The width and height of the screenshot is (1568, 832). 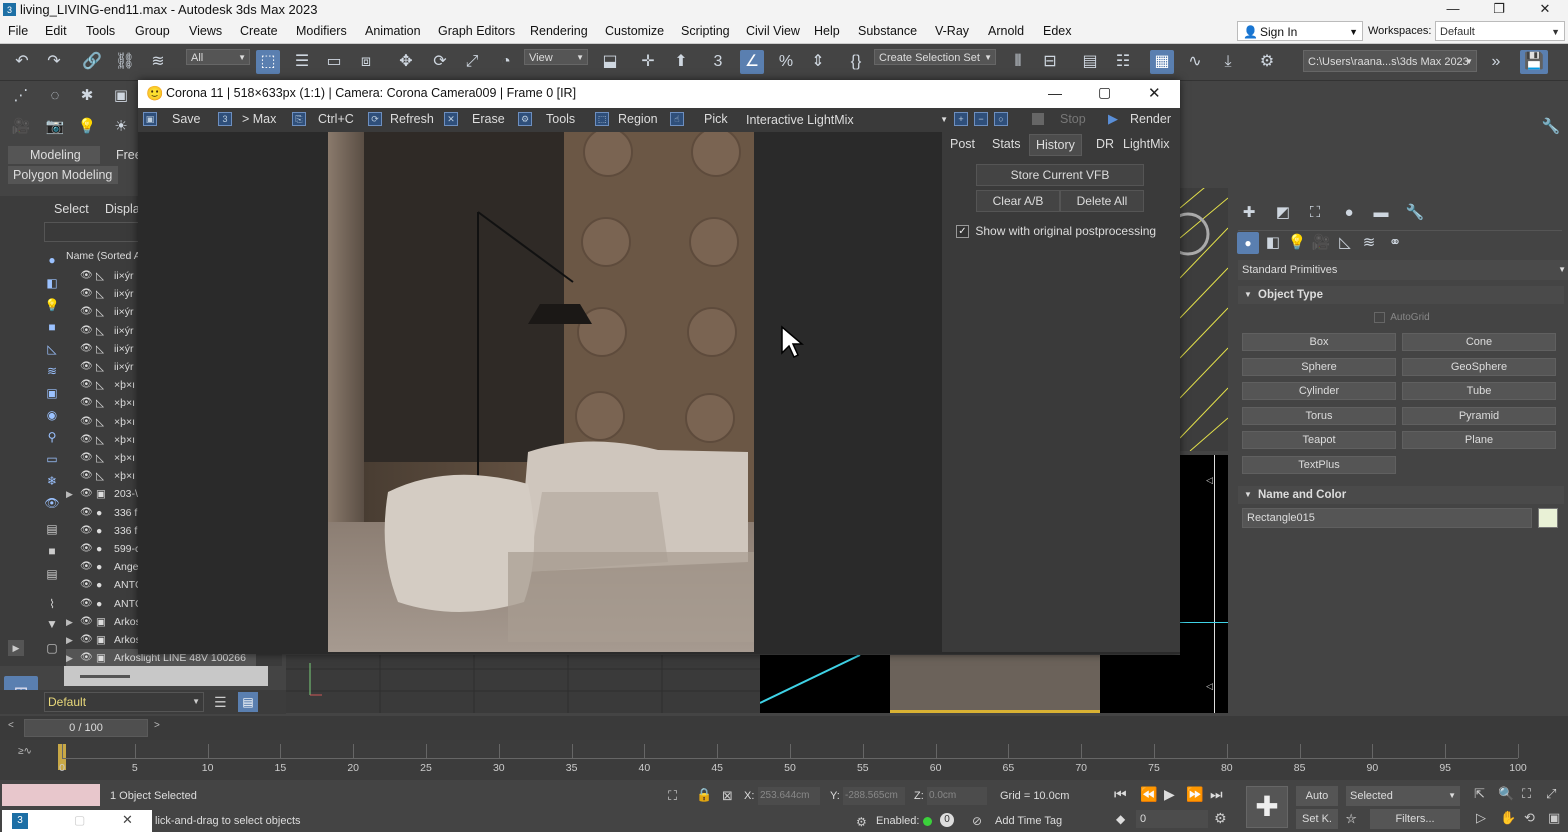 What do you see at coordinates (560, 119) in the screenshot?
I see `vfb-tools-button: Tools` at bounding box center [560, 119].